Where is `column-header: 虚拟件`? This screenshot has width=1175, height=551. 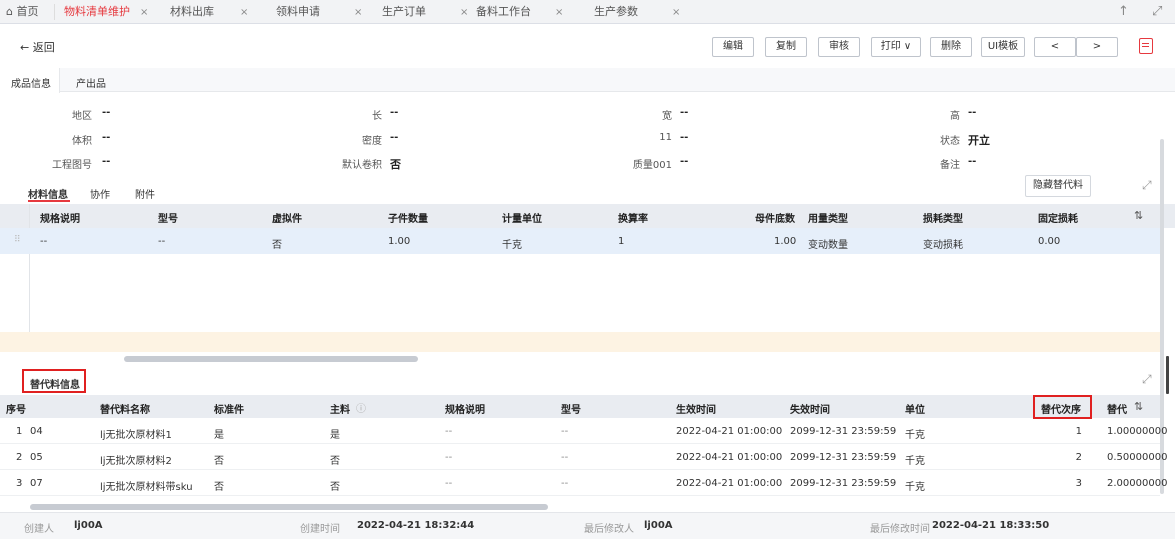
column-header: 虚拟件 is located at coordinates (287, 217).